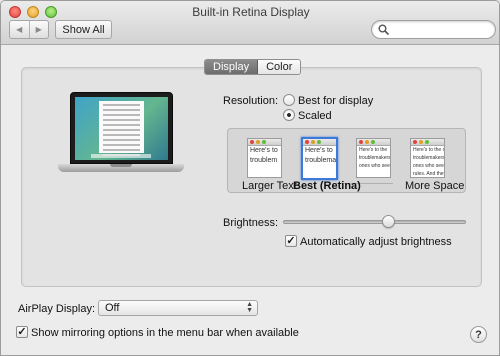 This screenshot has height=356, width=500. What do you see at coordinates (376, 242) in the screenshot?
I see `auto-brightness-label: Automatically adjust brightness` at bounding box center [376, 242].